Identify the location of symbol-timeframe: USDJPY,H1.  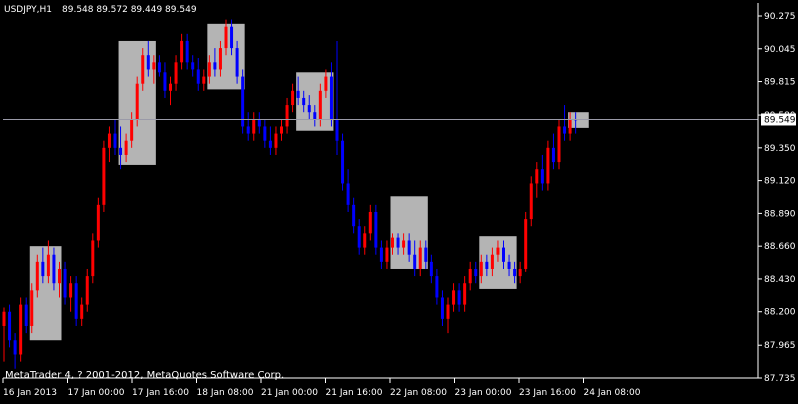
(28, 10).